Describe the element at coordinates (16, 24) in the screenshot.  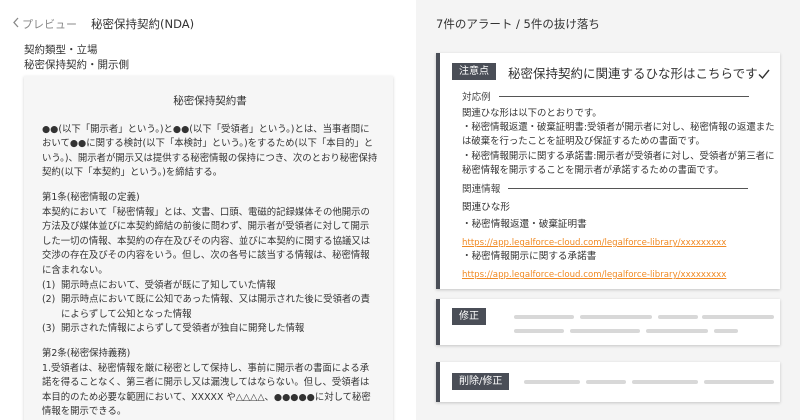
I see `chevron-left-icon` at that location.